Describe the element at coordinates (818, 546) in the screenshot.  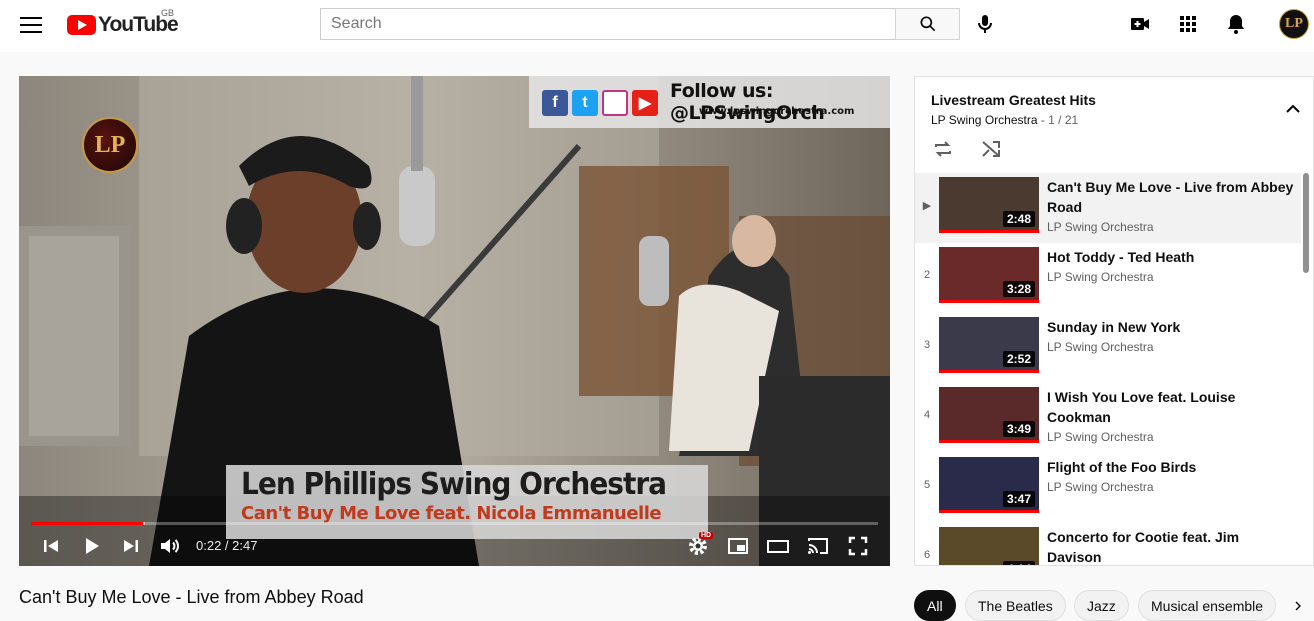
I see `cast-icon` at that location.